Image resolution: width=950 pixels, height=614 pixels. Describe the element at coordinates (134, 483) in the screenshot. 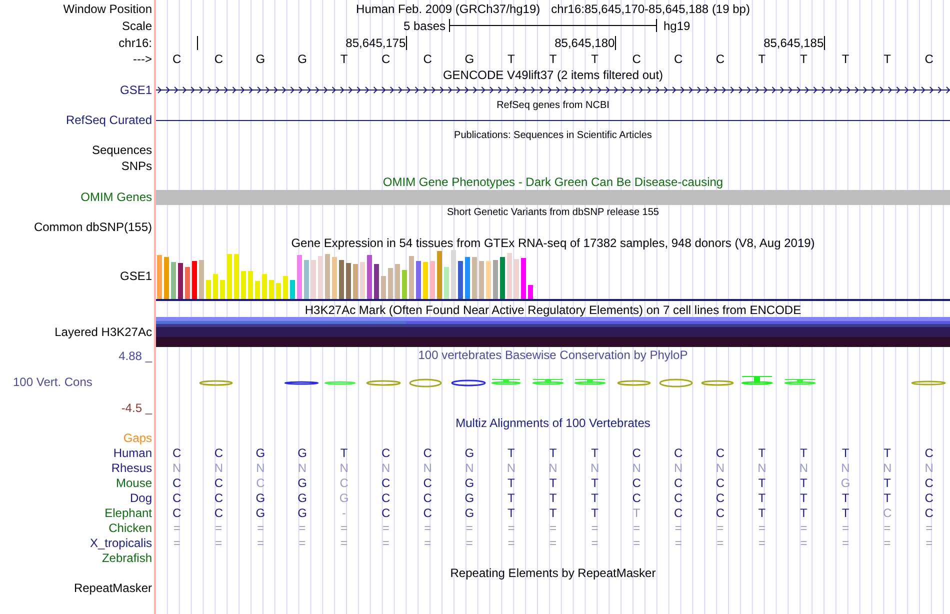

I see `track-label: Mouse` at that location.